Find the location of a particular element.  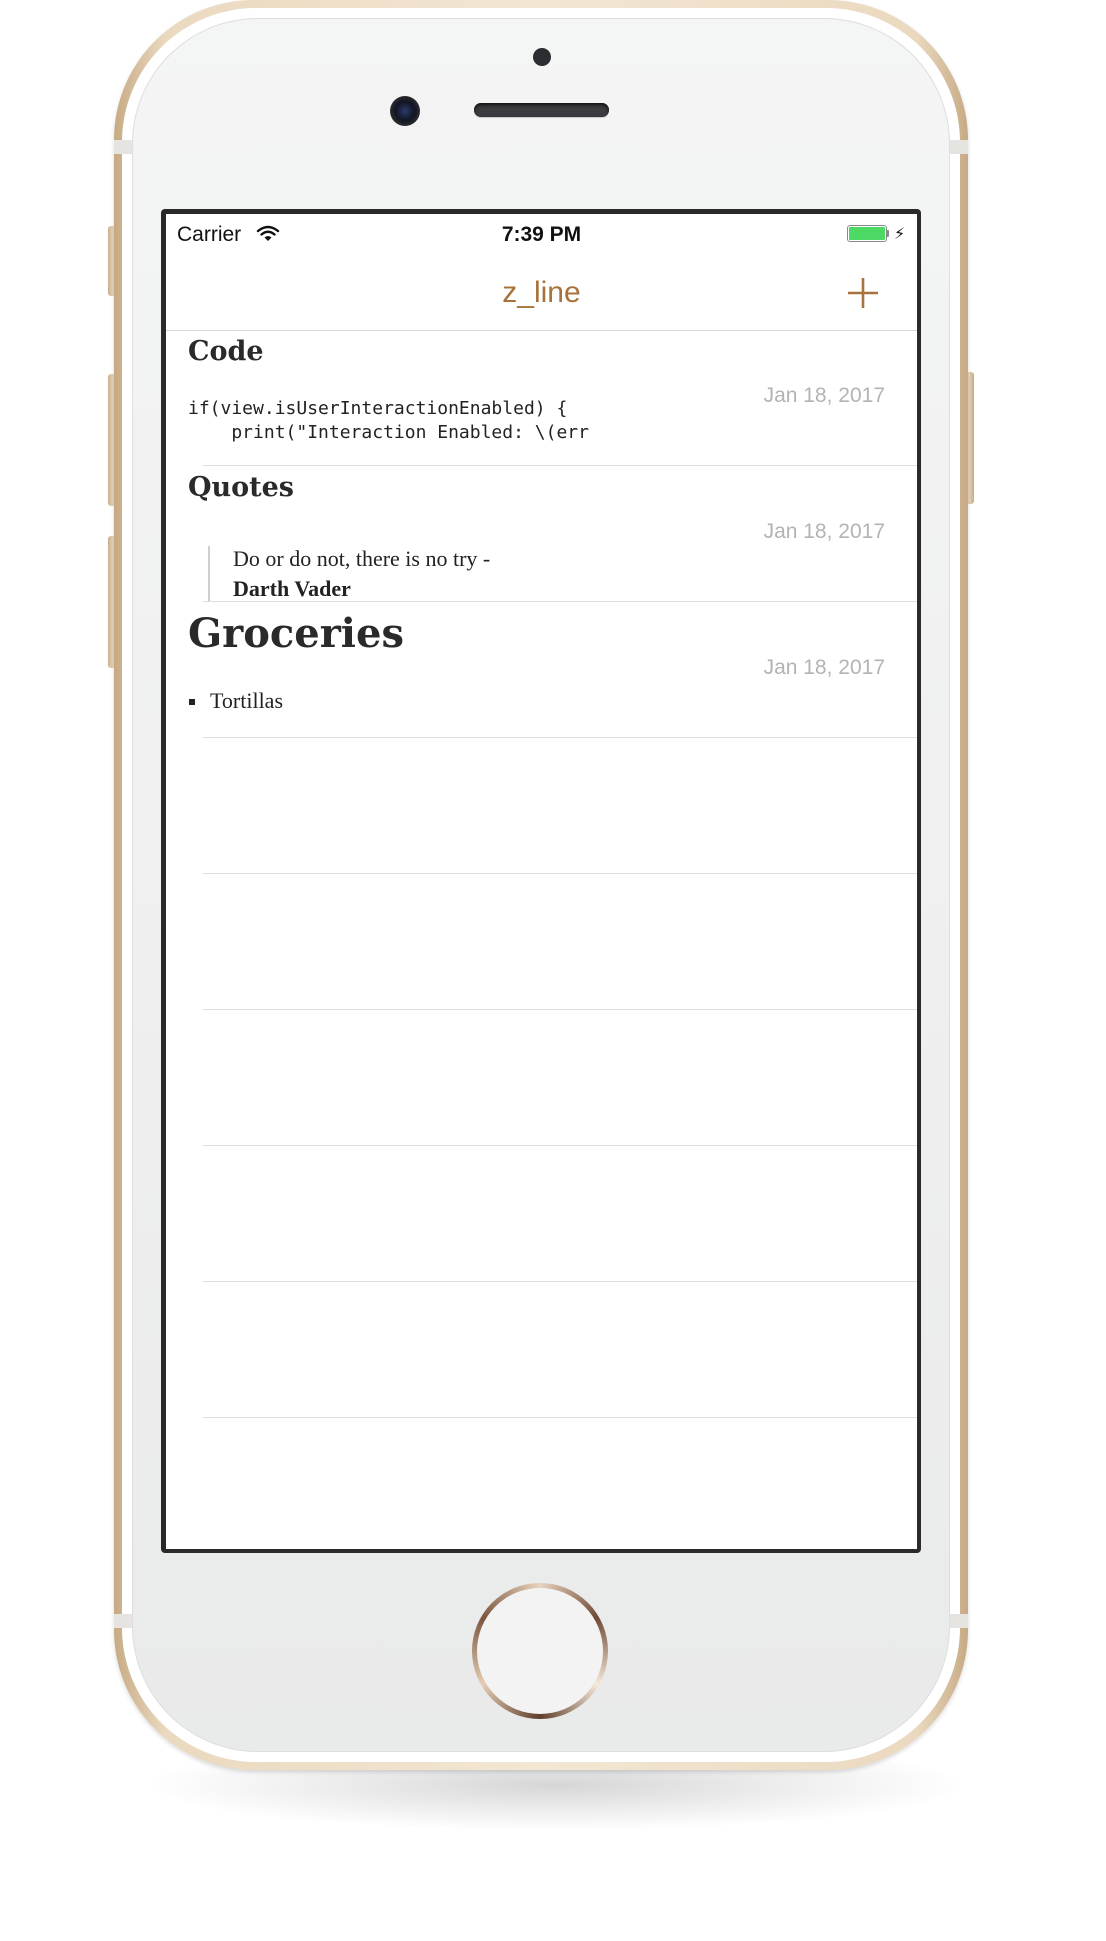

proximity-sensor is located at coordinates (542, 57).